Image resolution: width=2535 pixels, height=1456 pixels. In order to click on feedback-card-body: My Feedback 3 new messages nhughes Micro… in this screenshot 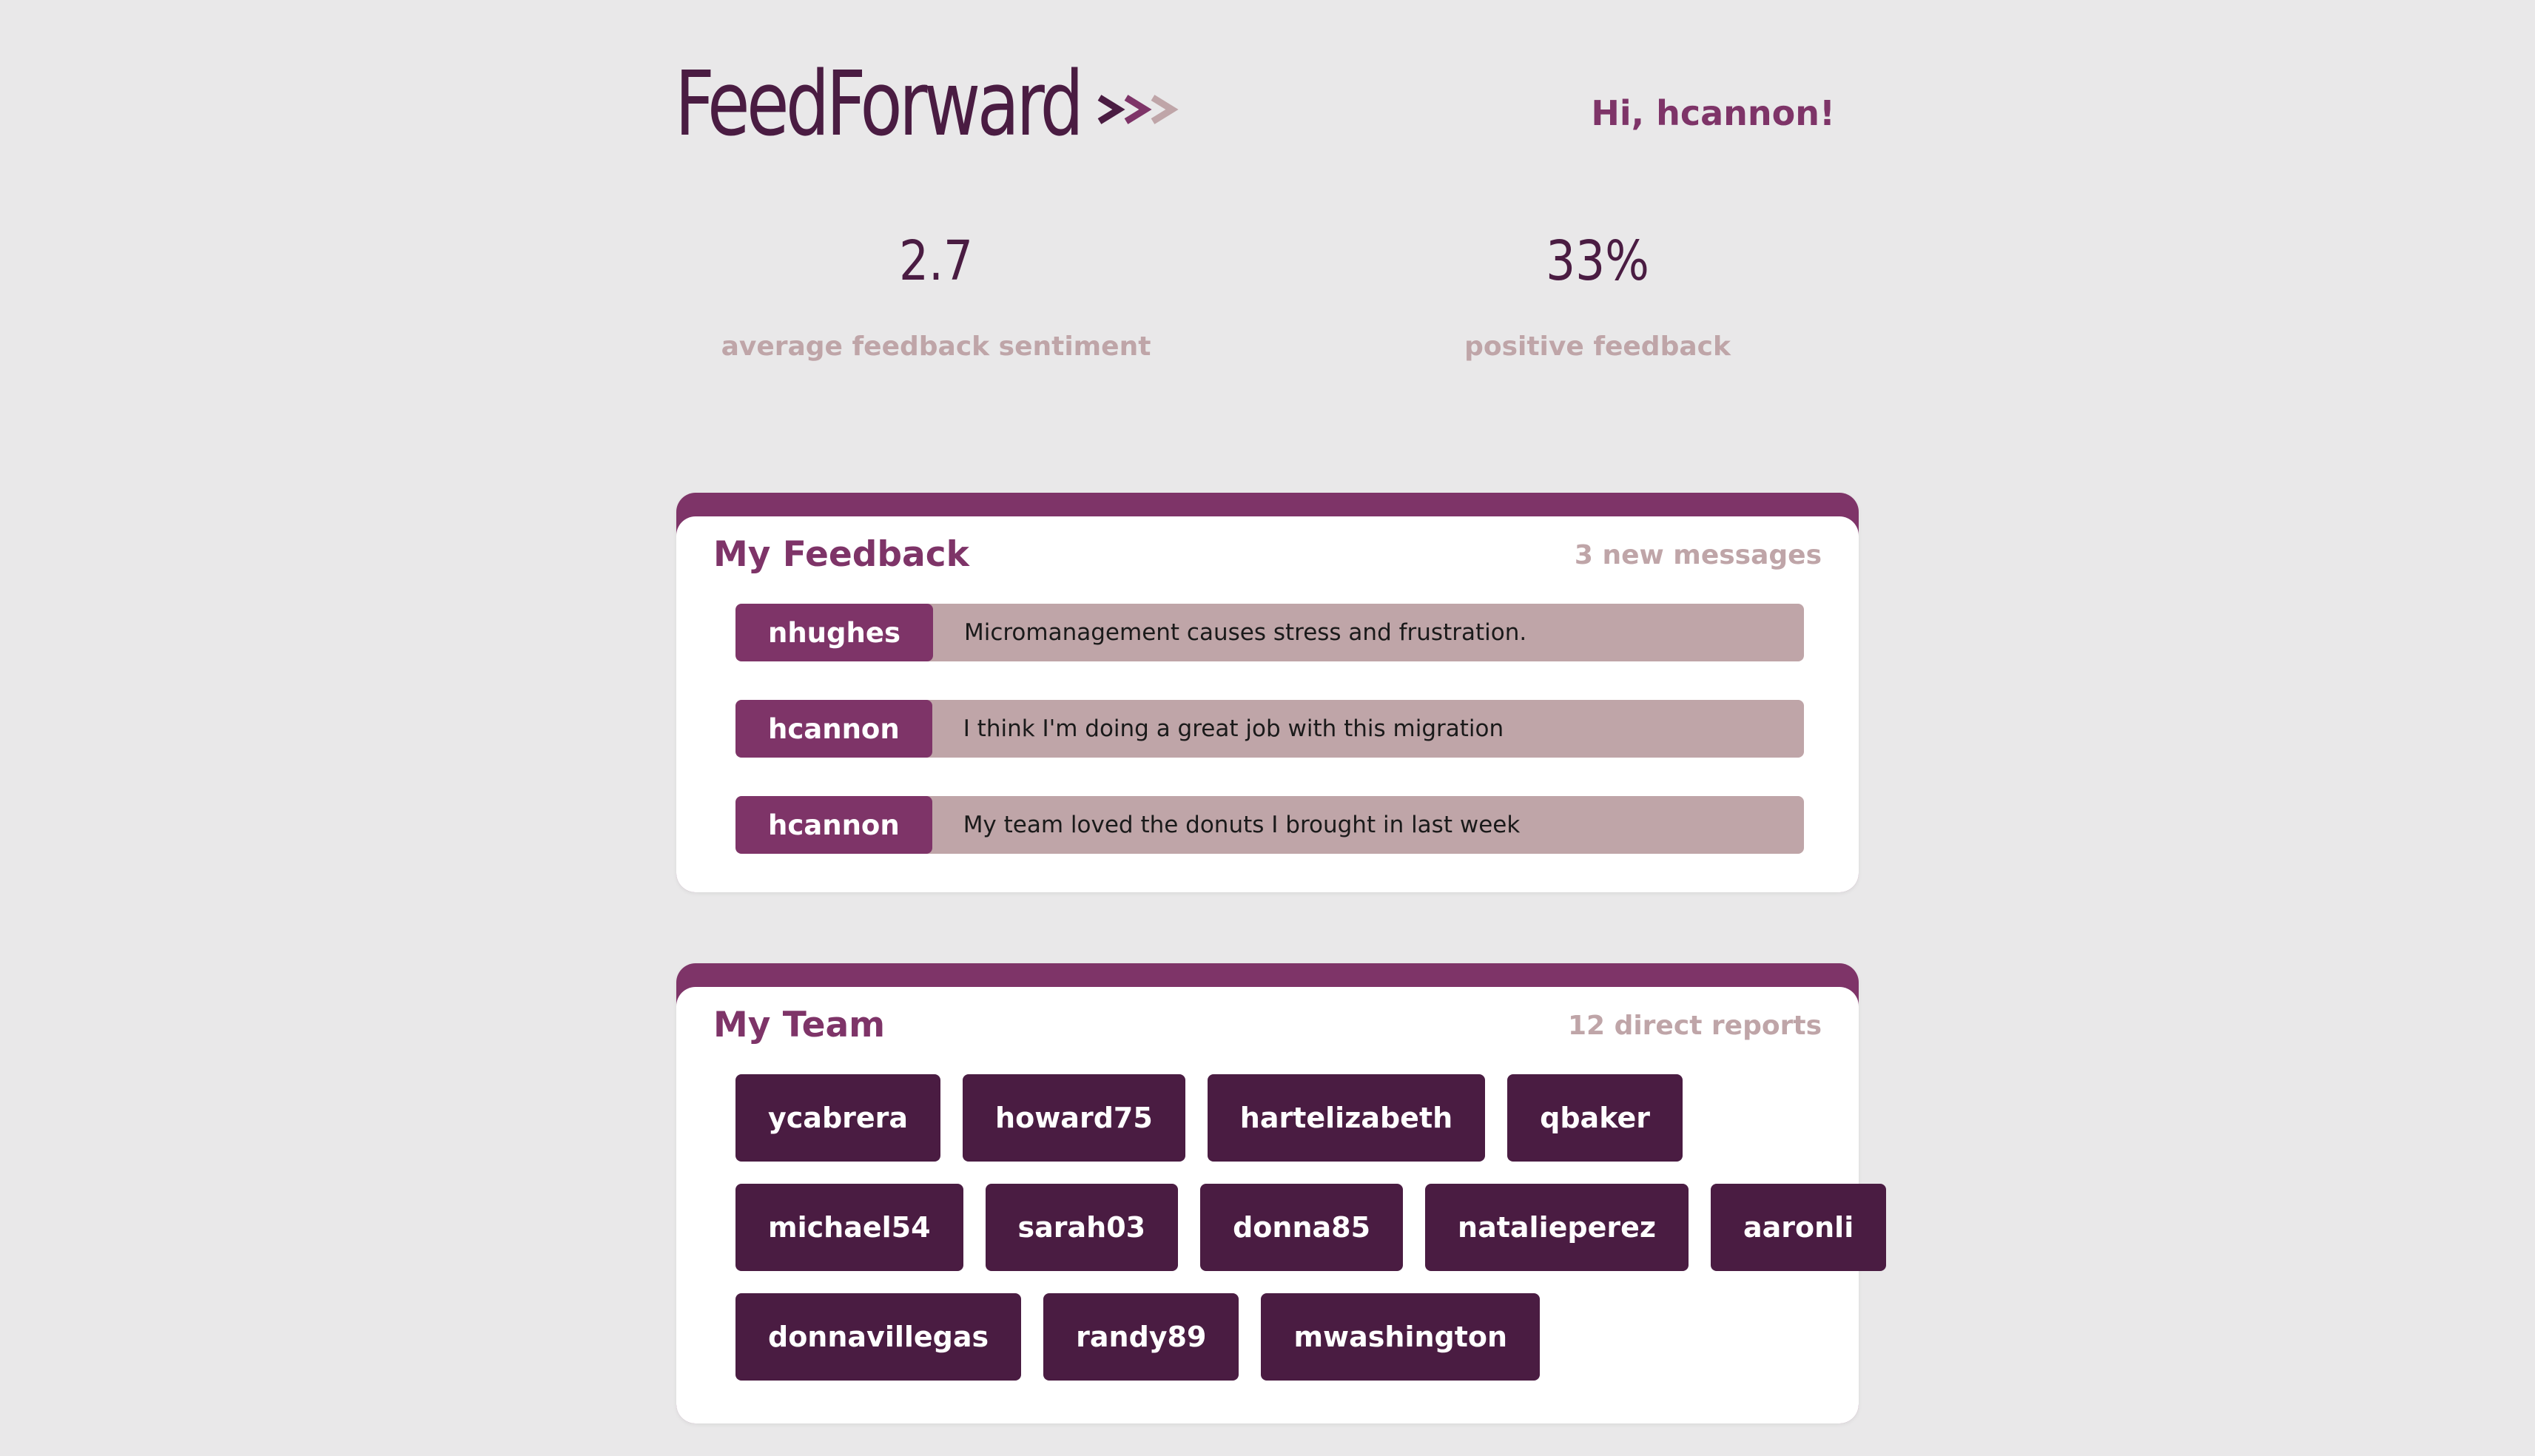, I will do `click(1267, 704)`.